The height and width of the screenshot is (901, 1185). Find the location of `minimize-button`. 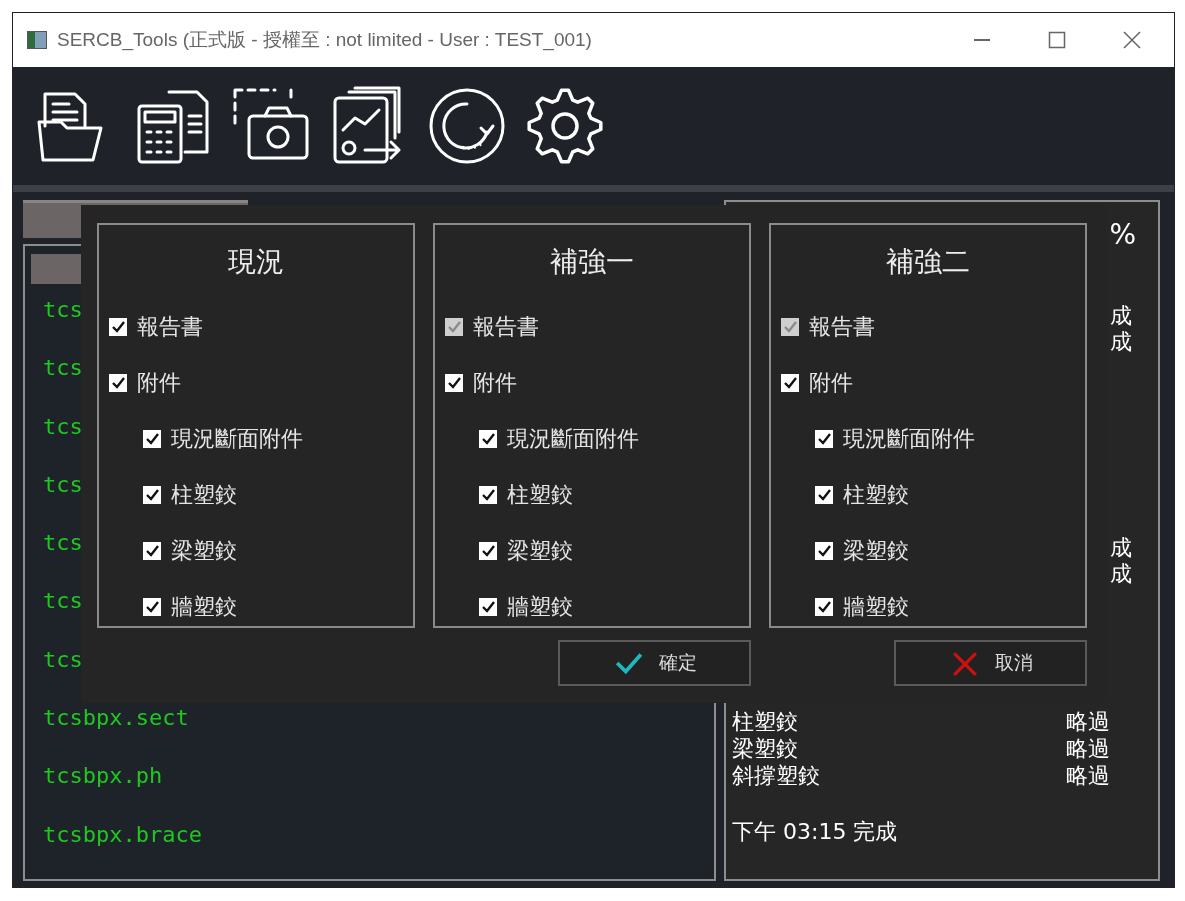

minimize-button is located at coordinates (982, 40).